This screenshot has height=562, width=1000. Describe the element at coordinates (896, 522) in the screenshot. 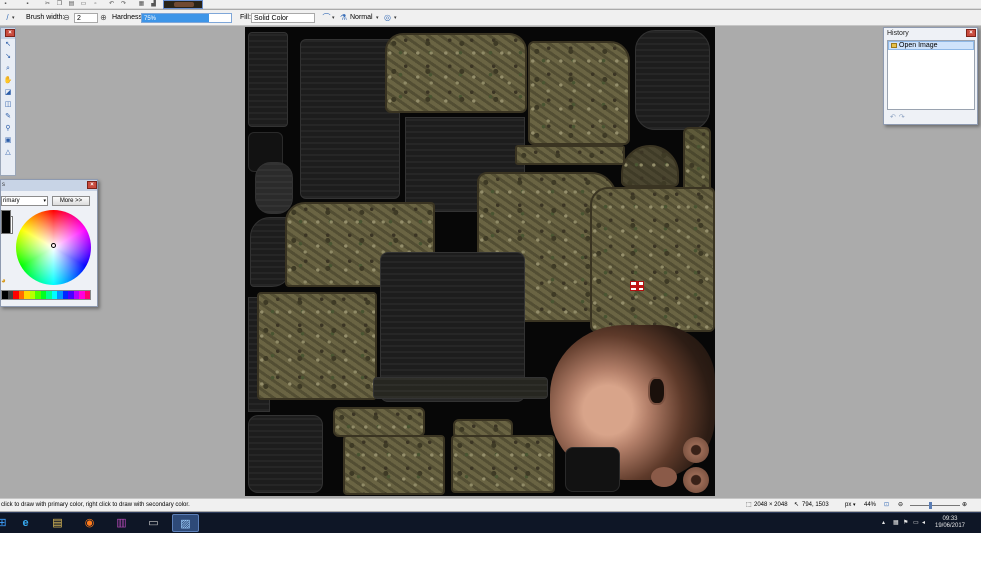

I see `network-icon: ▦` at that location.